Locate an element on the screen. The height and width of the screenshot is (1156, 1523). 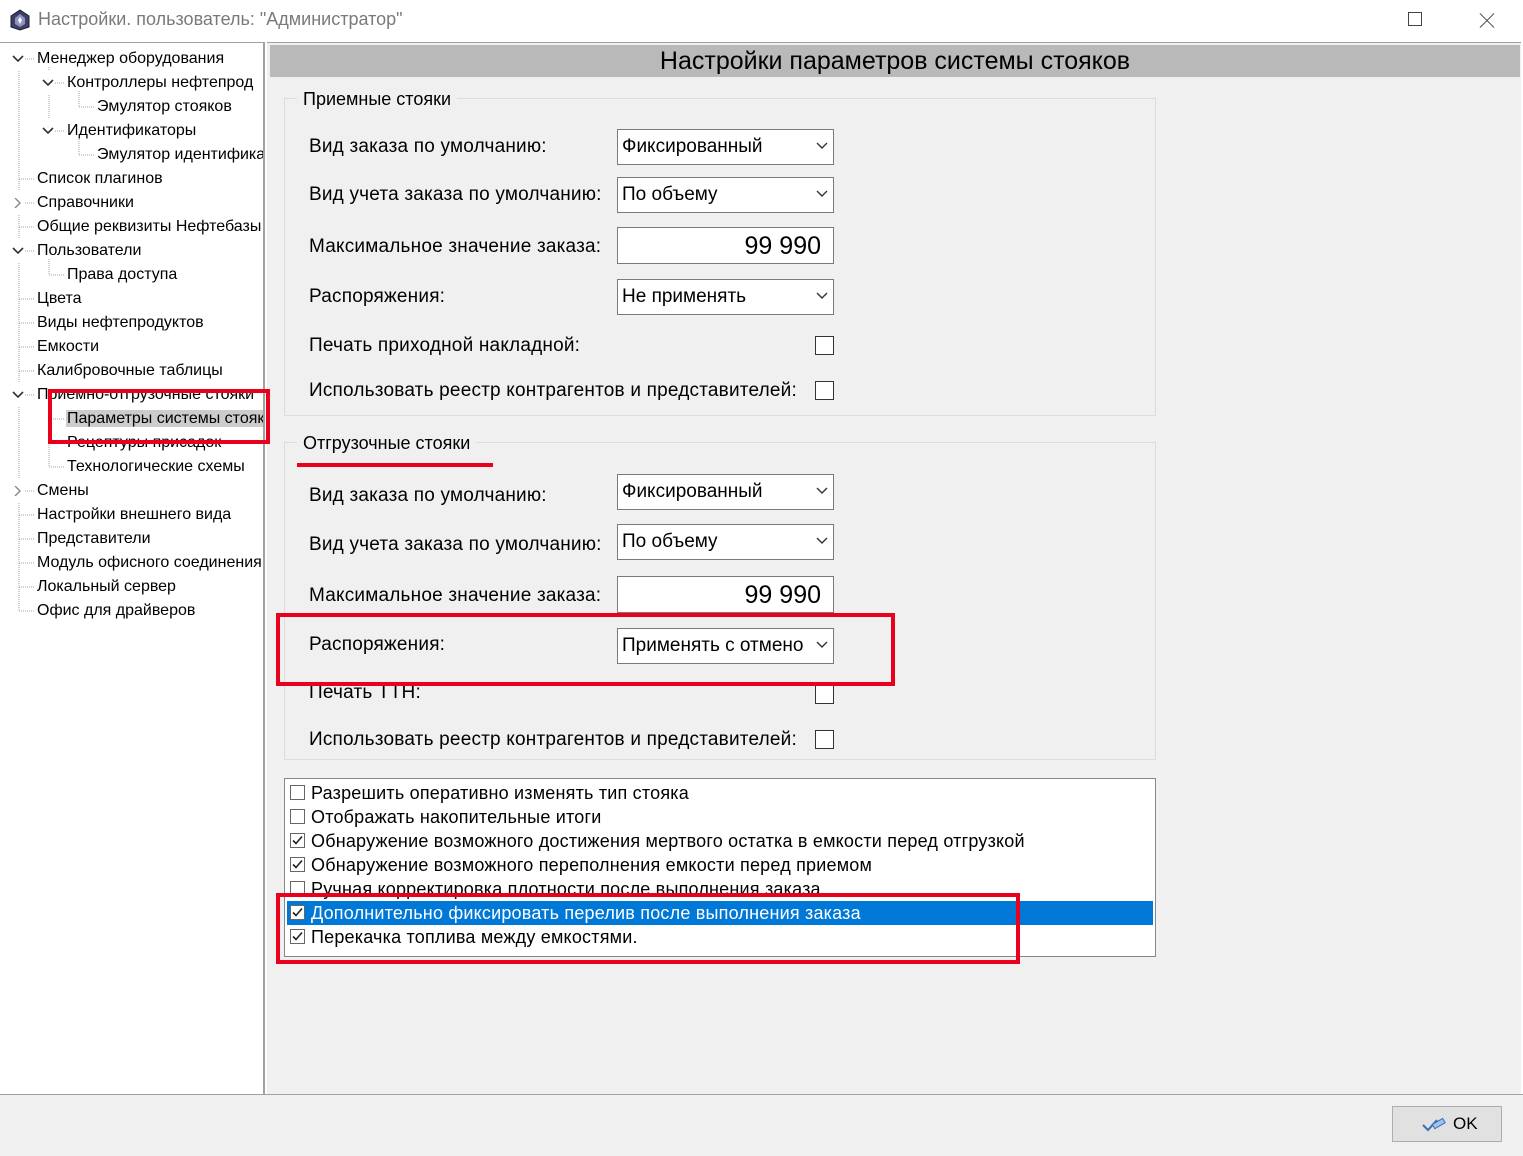
tree-item: Цвета is located at coordinates (59, 299).